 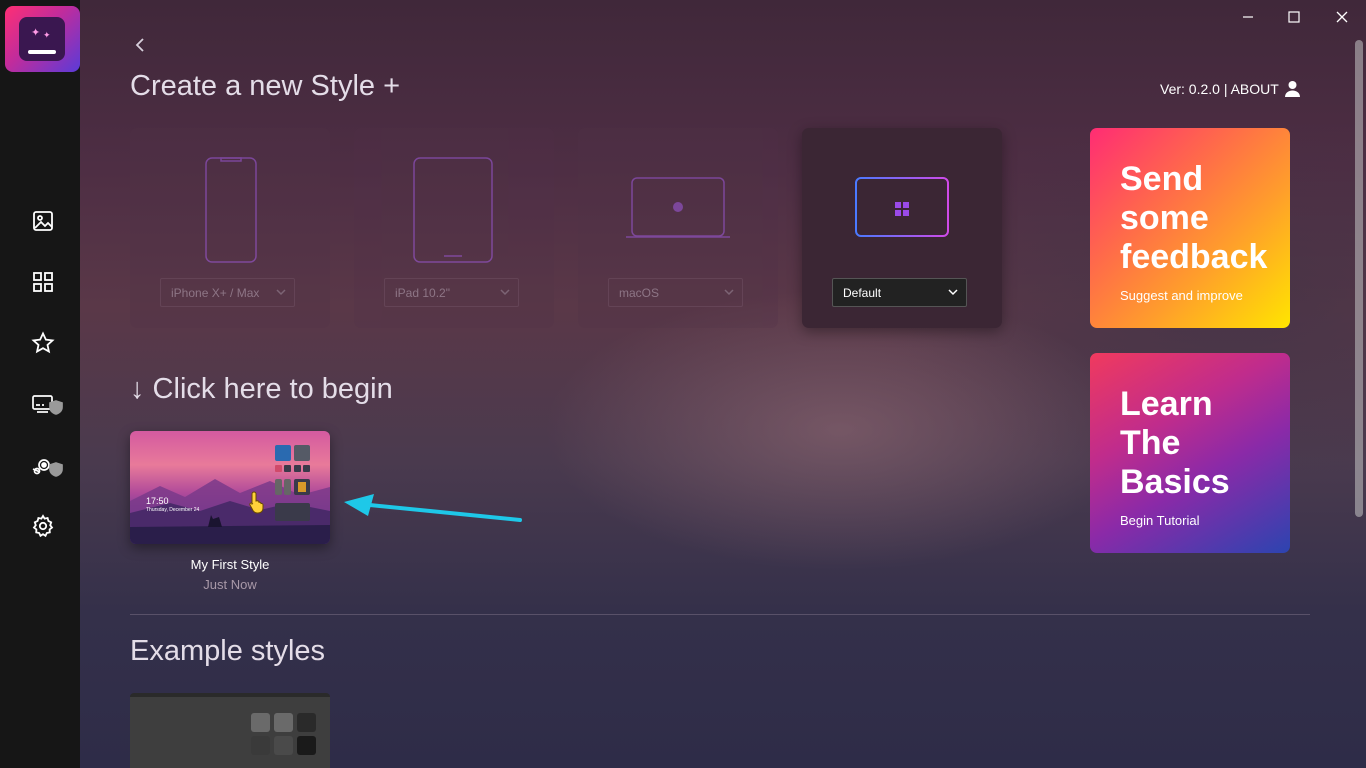 I want to click on star-icon, so click(x=43, y=343).